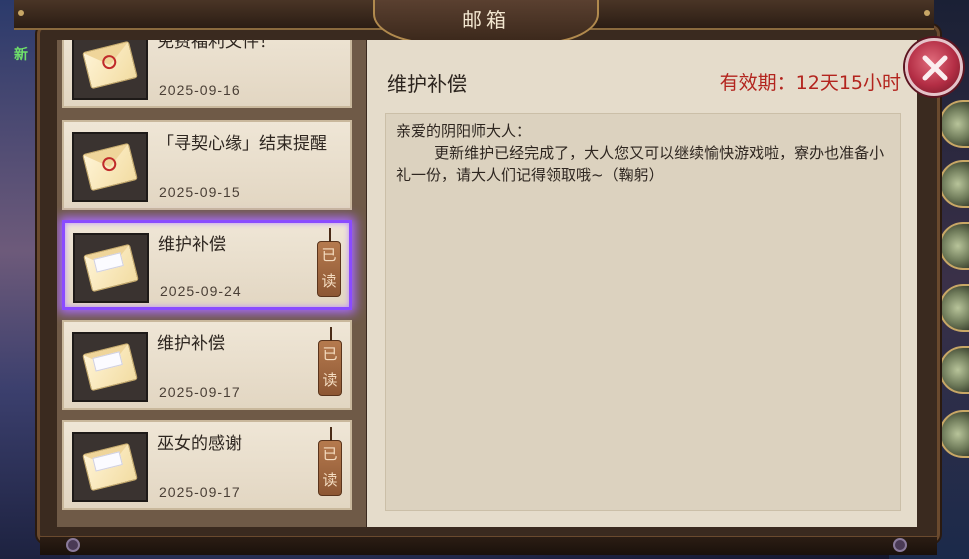 The width and height of the screenshot is (969, 559). I want to click on mail-list-item: 「寻契心缘」结束提醒 2025-09-15, so click(207, 165).